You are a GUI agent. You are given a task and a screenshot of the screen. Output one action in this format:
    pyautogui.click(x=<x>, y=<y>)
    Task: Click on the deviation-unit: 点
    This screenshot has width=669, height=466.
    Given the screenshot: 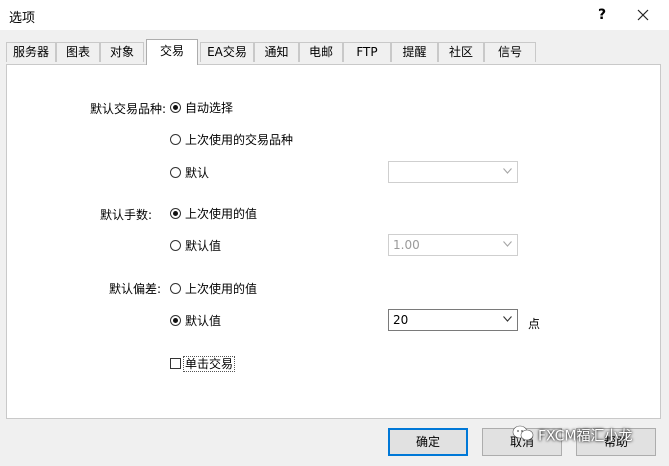 What is the action you would take?
    pyautogui.click(x=534, y=324)
    